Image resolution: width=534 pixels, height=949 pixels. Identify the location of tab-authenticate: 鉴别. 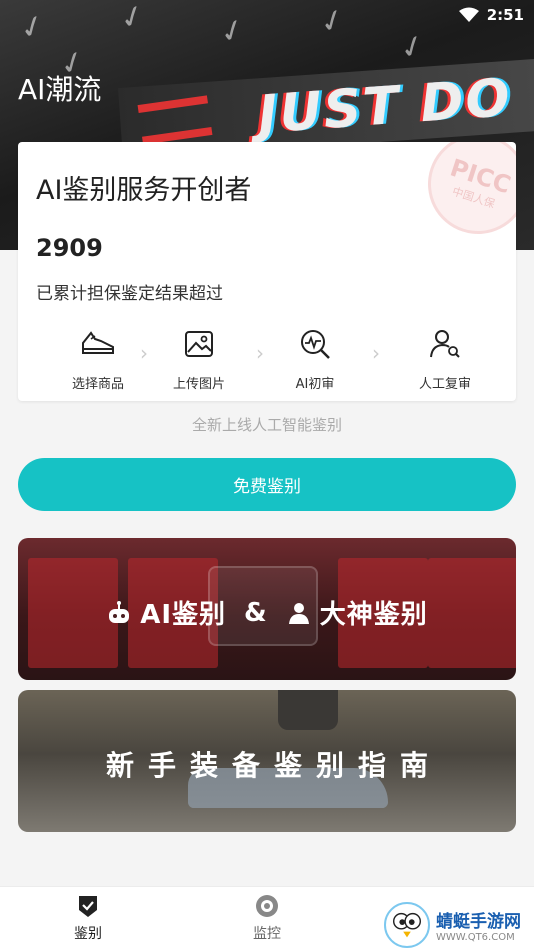
(88, 918).